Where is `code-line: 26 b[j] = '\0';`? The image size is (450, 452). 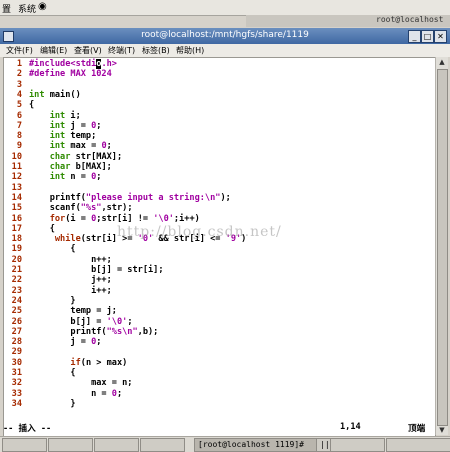
code-line: 26 b[j] = '\0'; is located at coordinates (68, 322).